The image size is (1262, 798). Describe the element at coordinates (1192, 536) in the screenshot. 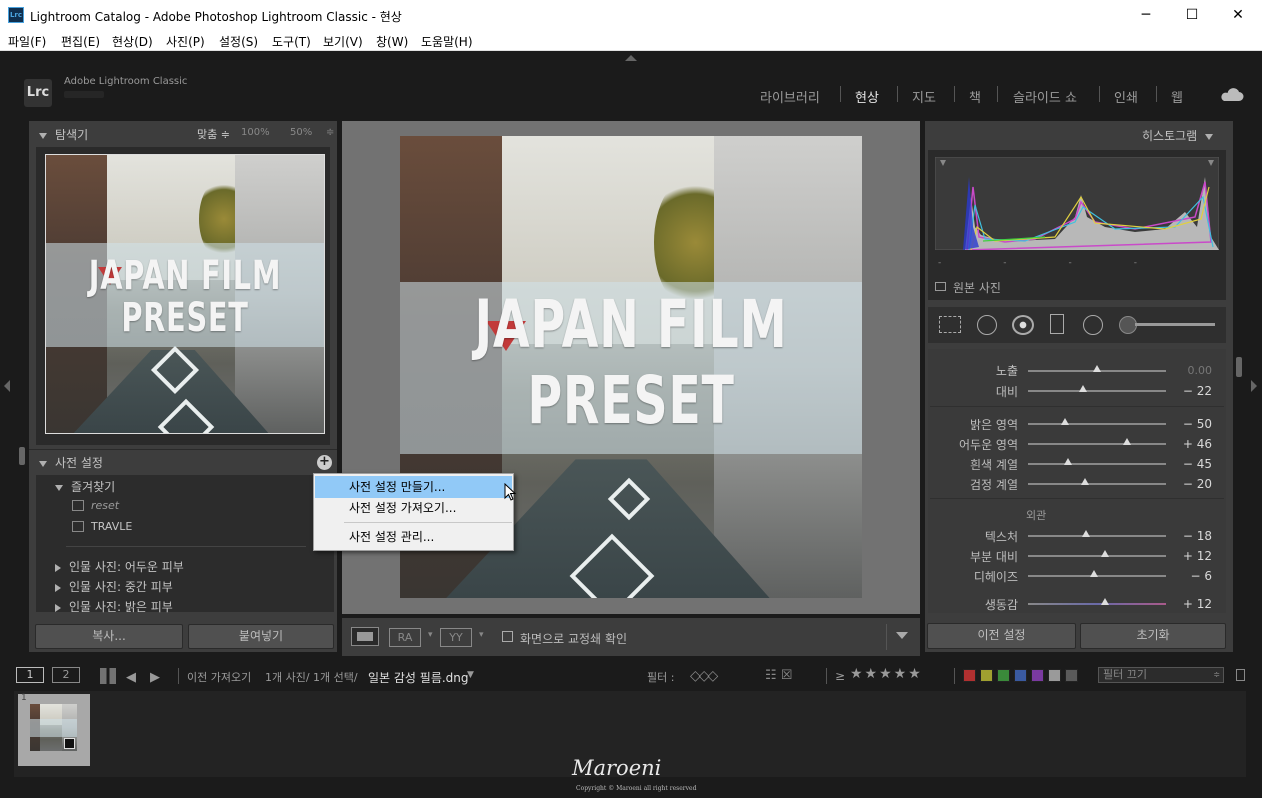

I see `texture-value: − 18` at that location.